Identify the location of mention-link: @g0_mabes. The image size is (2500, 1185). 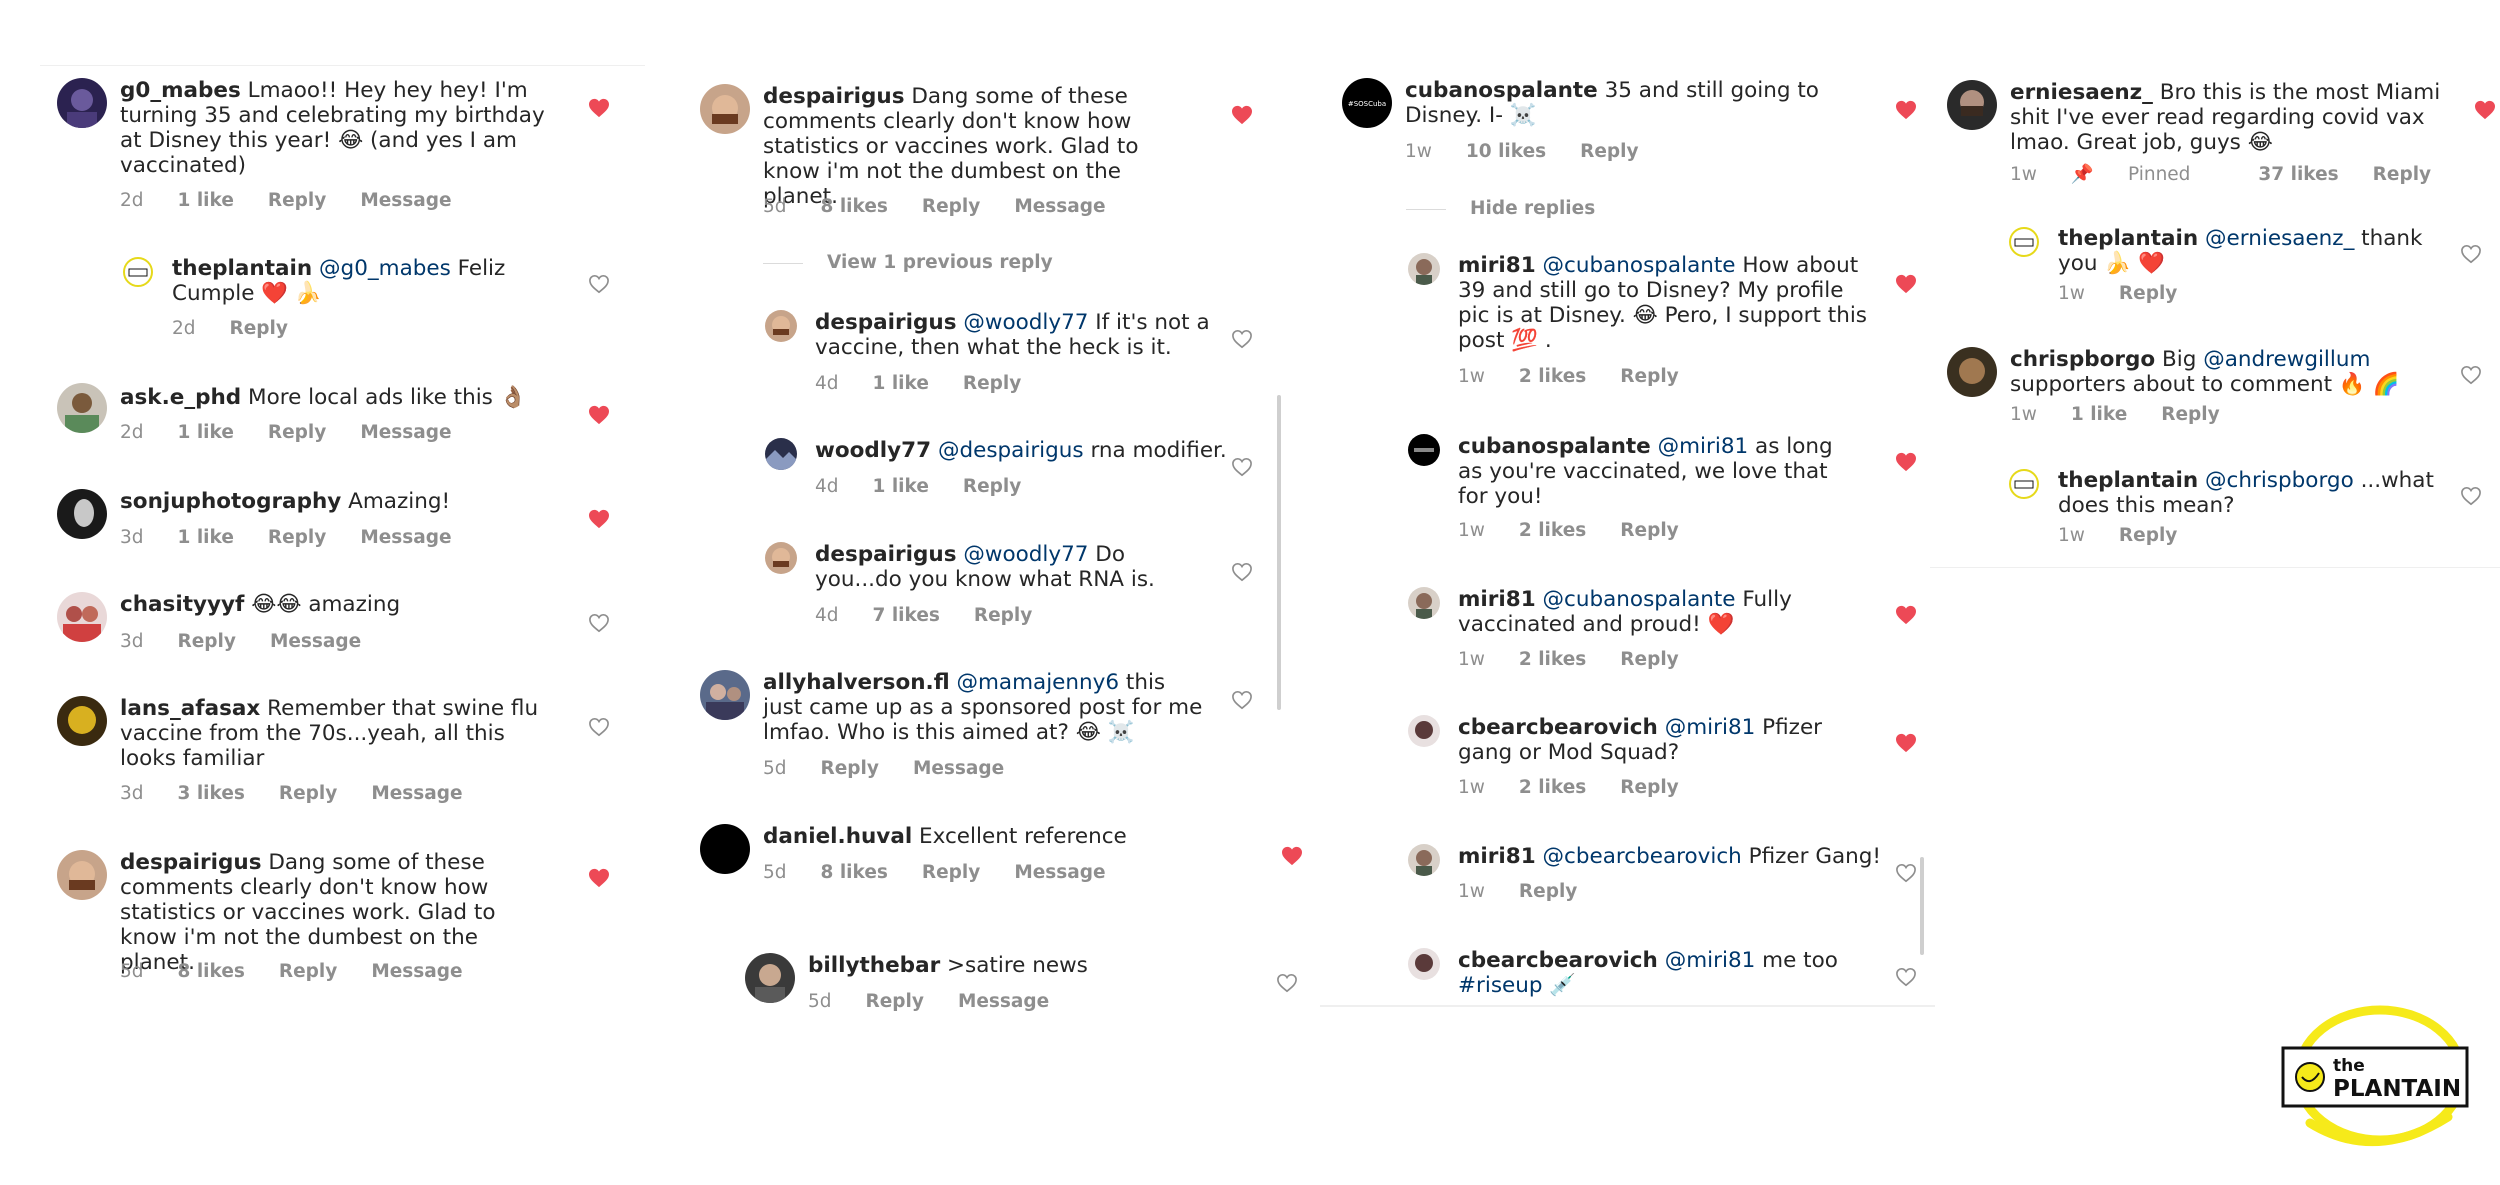
(385, 268).